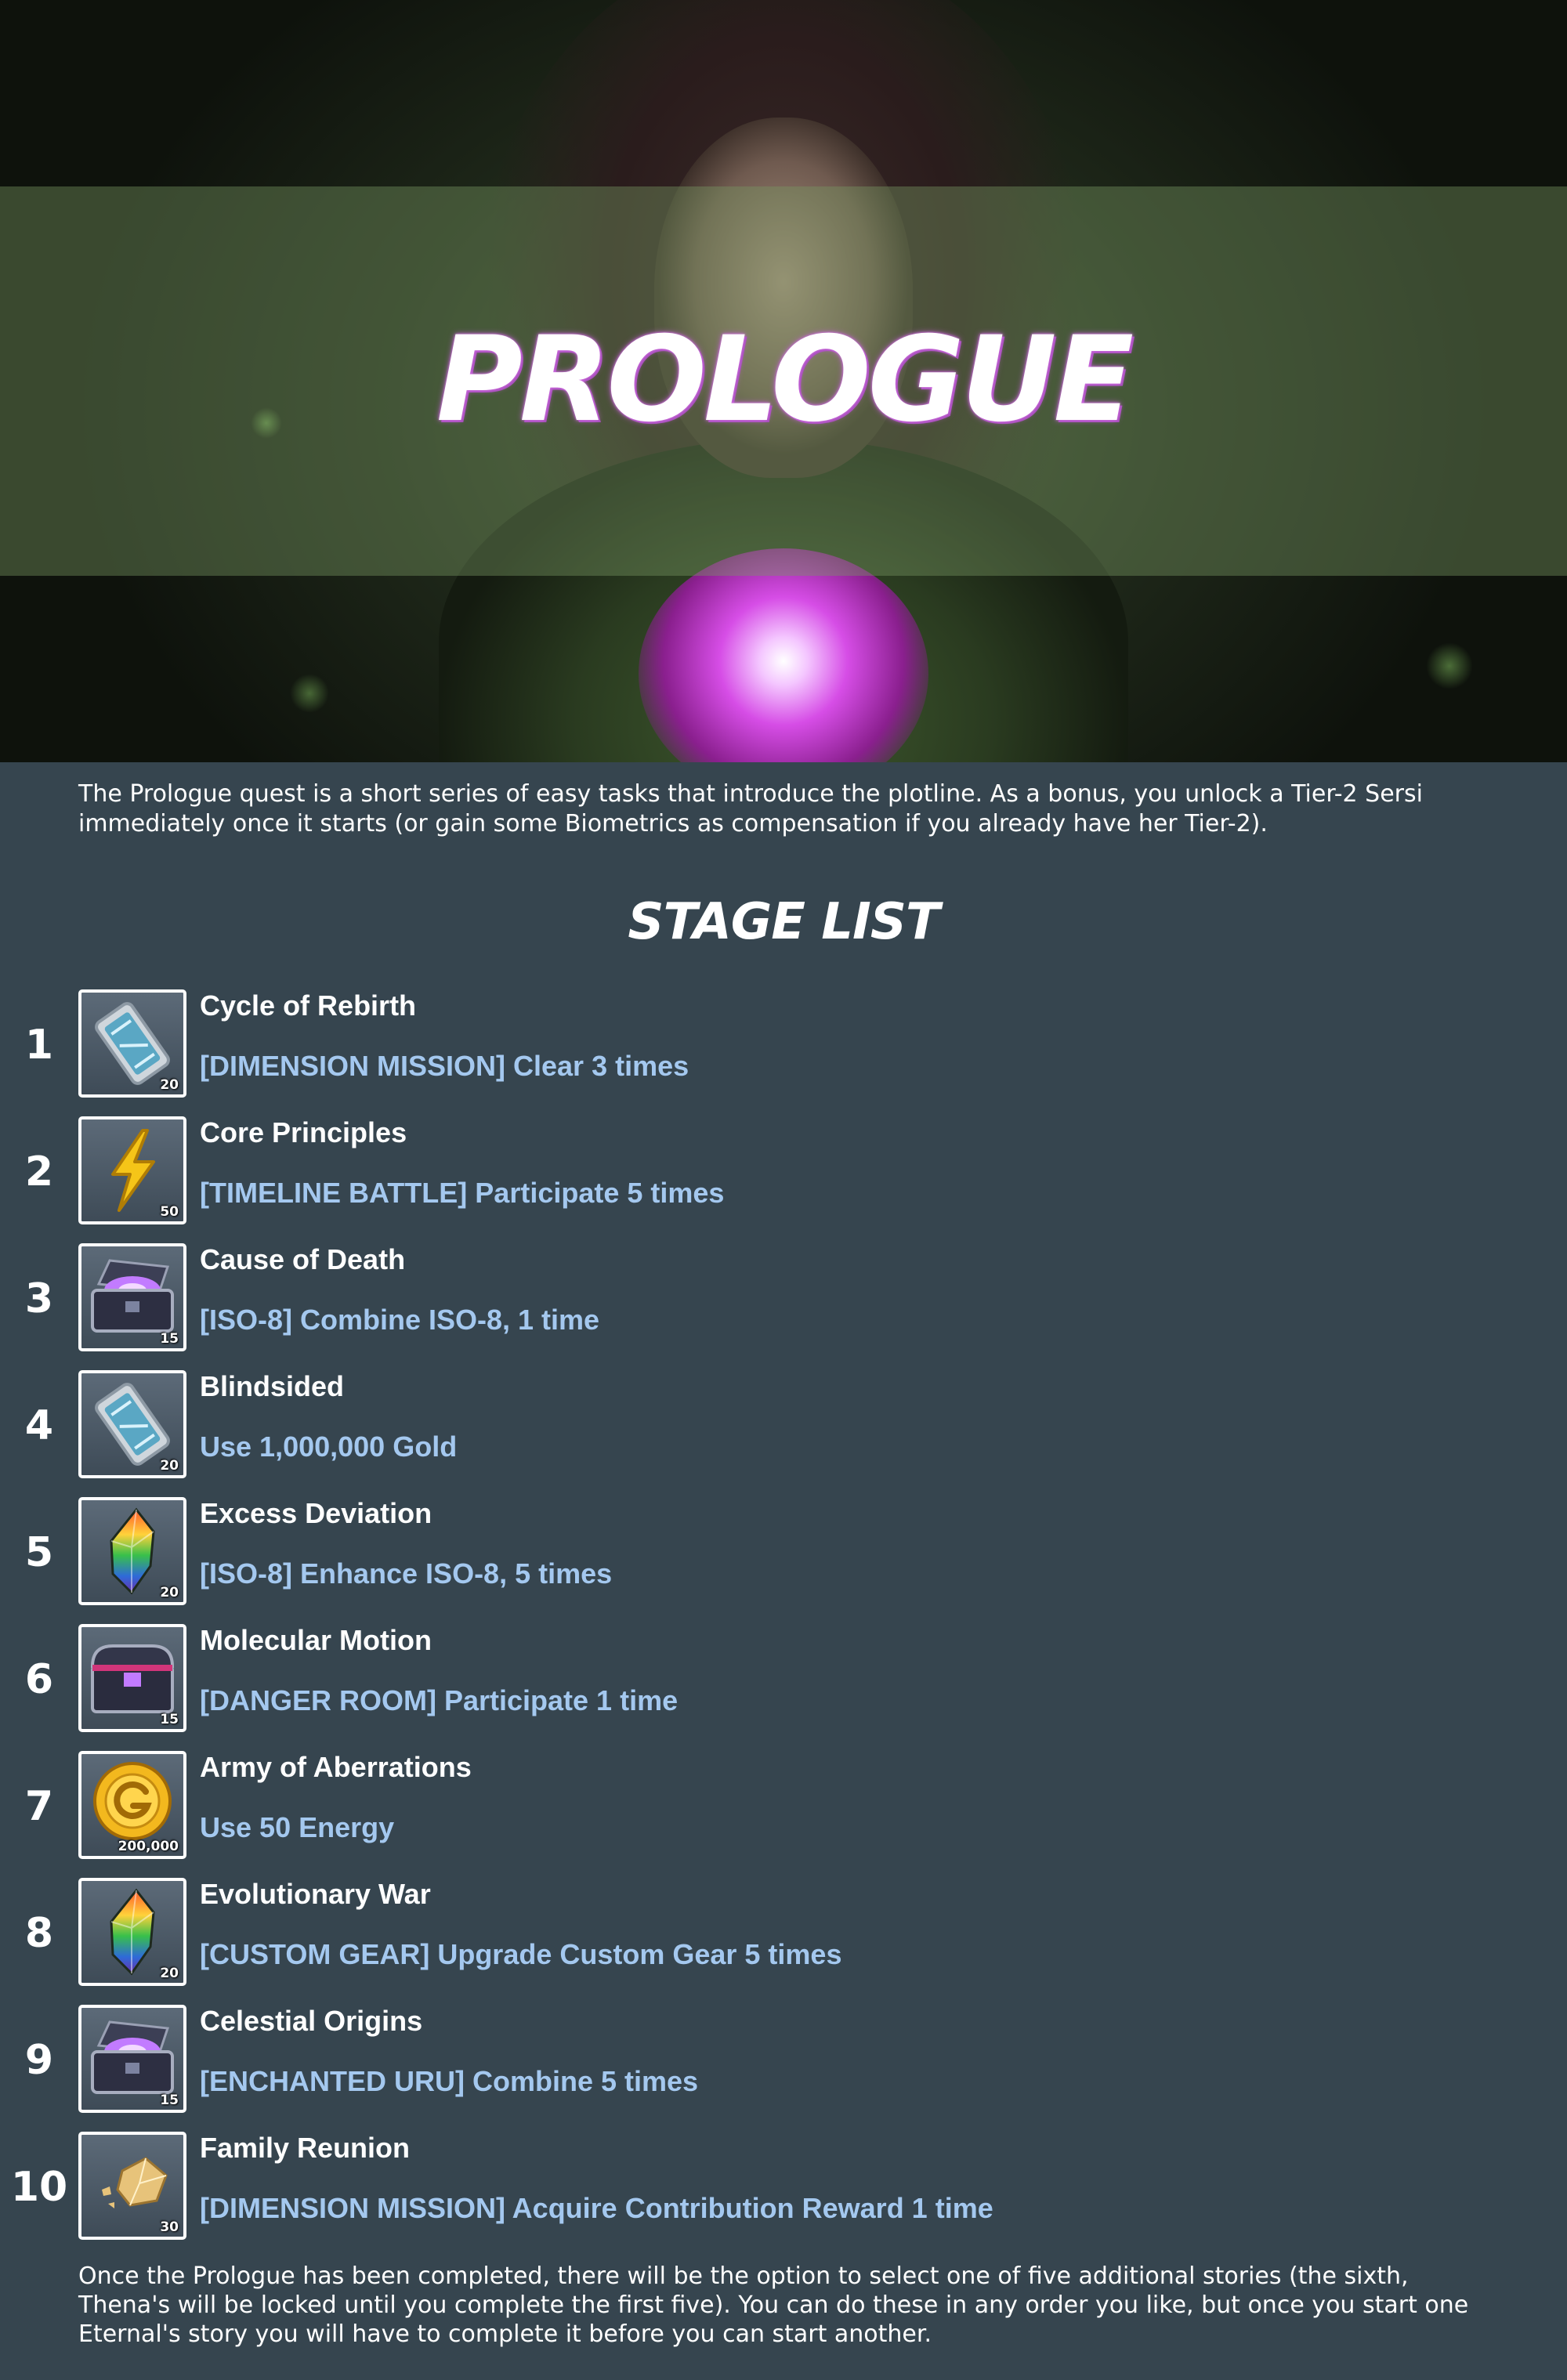 This screenshot has height=2380, width=1567. I want to click on stage-name: Blindsided, so click(272, 1386).